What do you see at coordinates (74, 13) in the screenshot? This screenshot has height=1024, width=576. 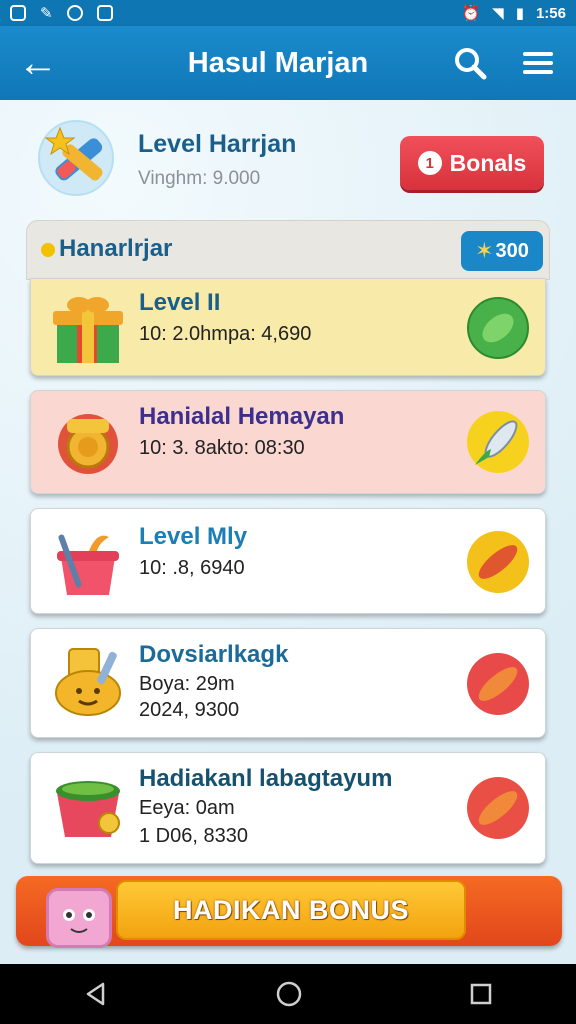 I see `vpn-notification-icon` at bounding box center [74, 13].